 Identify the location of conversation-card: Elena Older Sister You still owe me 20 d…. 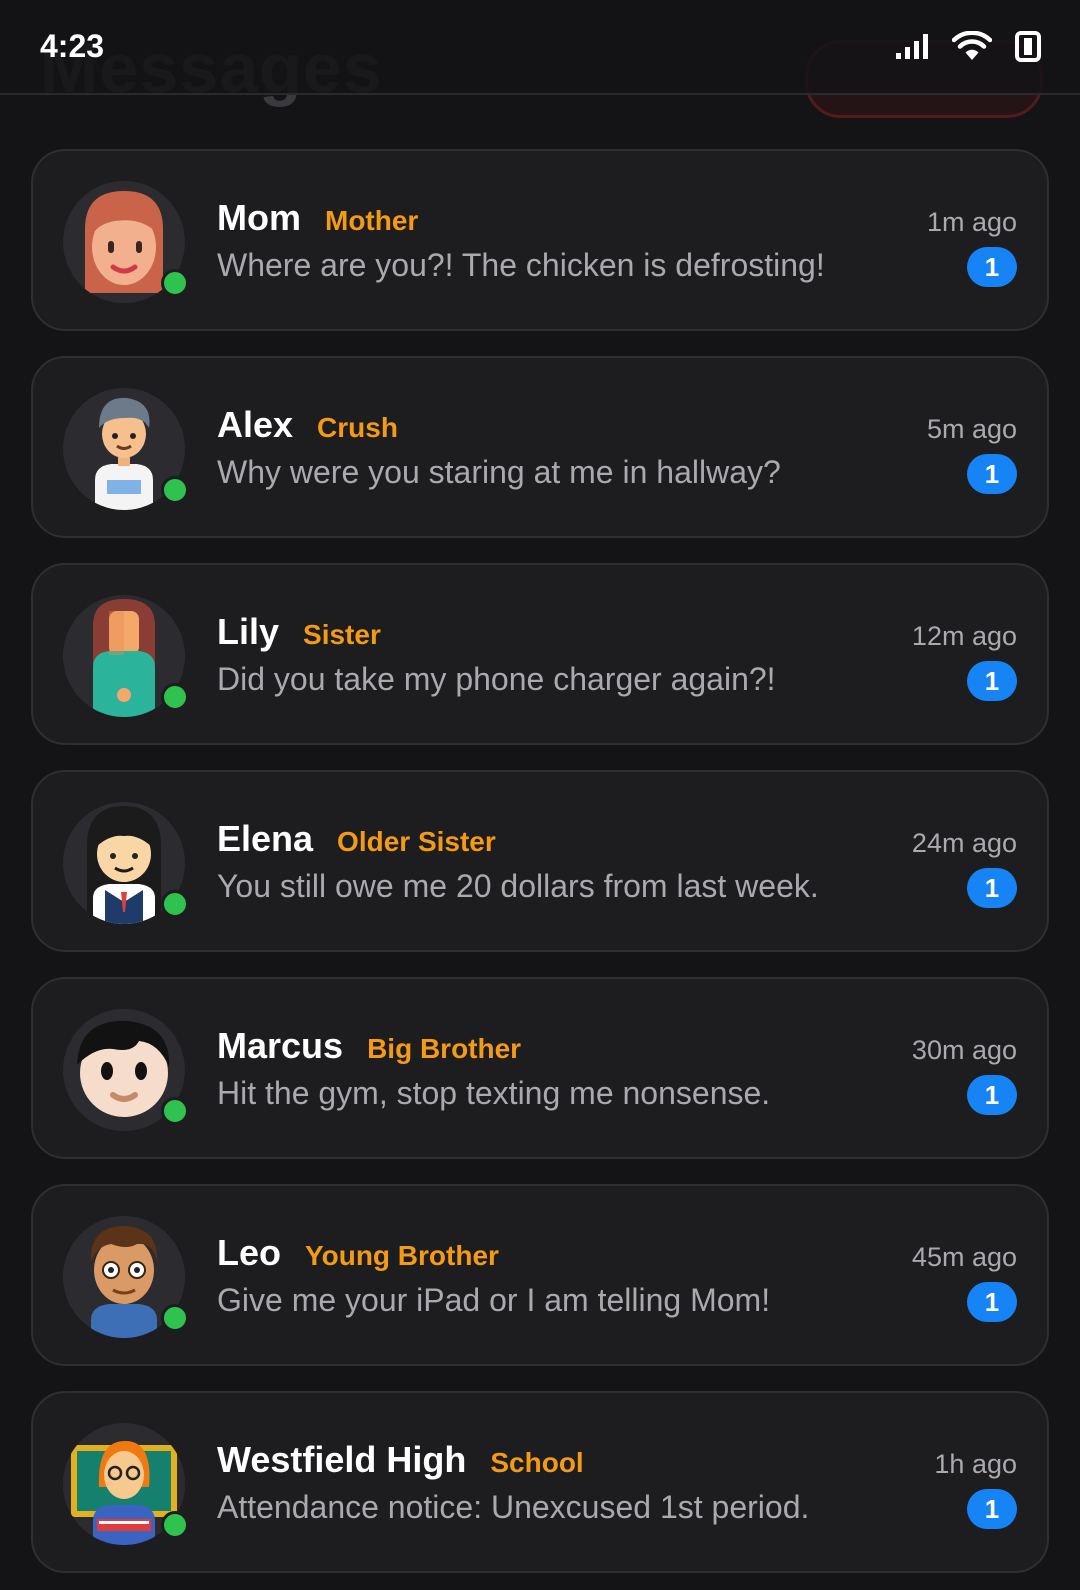
(540, 861).